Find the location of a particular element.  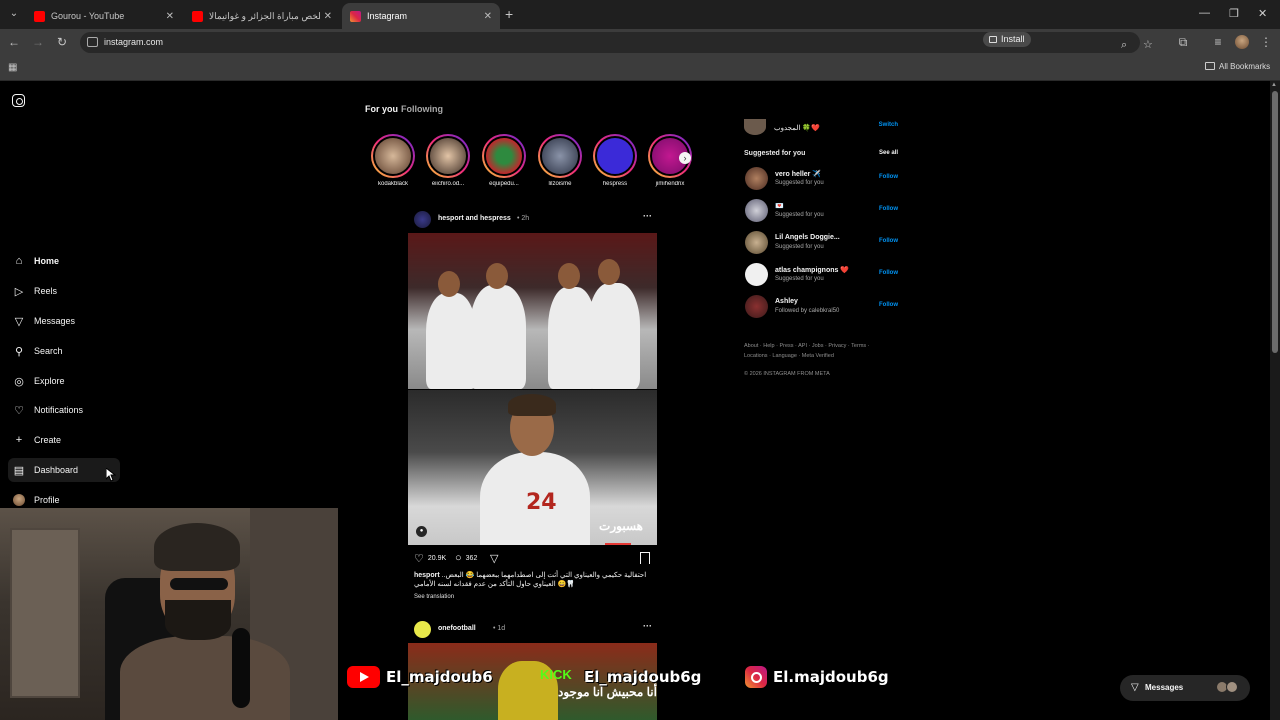

post-image-celebration is located at coordinates (532, 311).